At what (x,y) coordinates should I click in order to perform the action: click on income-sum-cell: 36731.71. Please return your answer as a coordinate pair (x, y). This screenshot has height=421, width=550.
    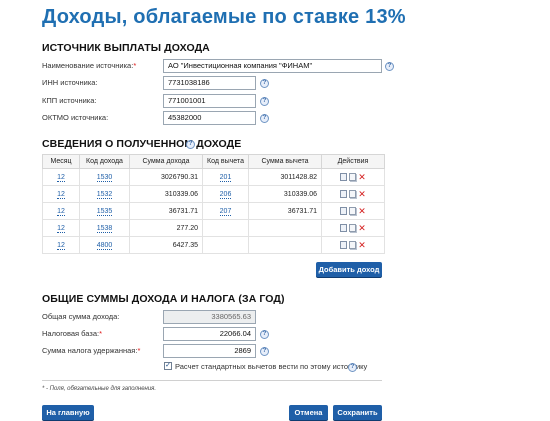
    Looking at the image, I should click on (166, 211).